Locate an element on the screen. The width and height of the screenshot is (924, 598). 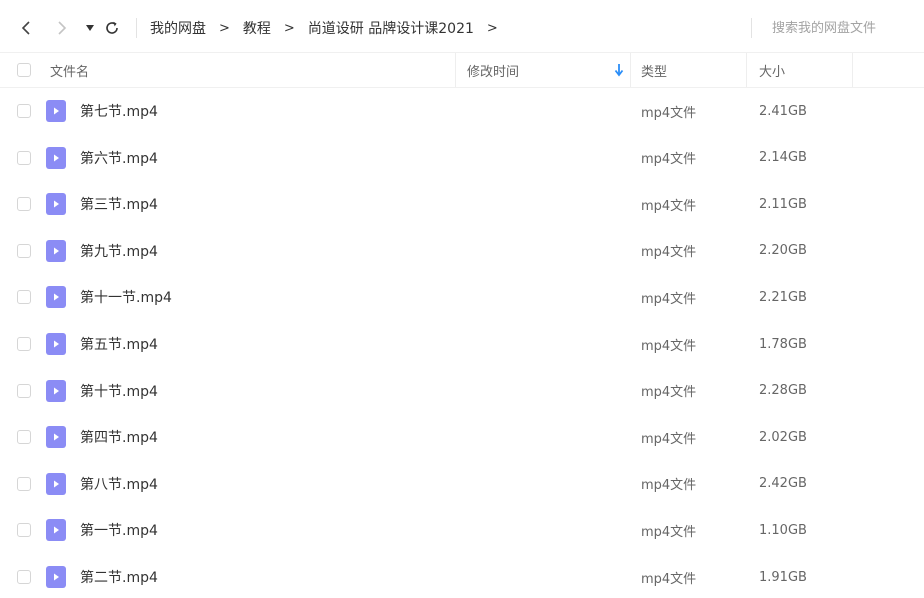
file-name: 第二节.mp4 is located at coordinates (119, 576).